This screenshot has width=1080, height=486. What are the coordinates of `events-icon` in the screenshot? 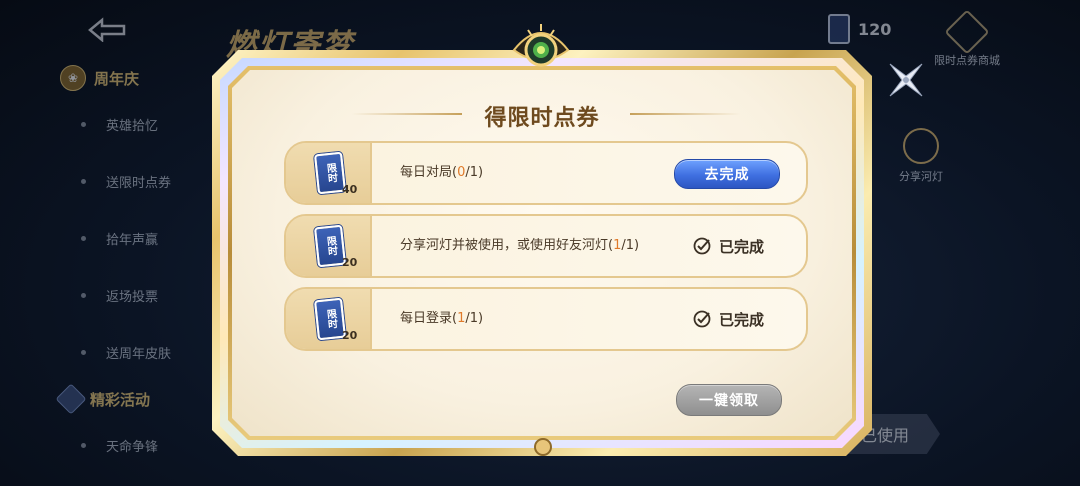 It's located at (71, 399).